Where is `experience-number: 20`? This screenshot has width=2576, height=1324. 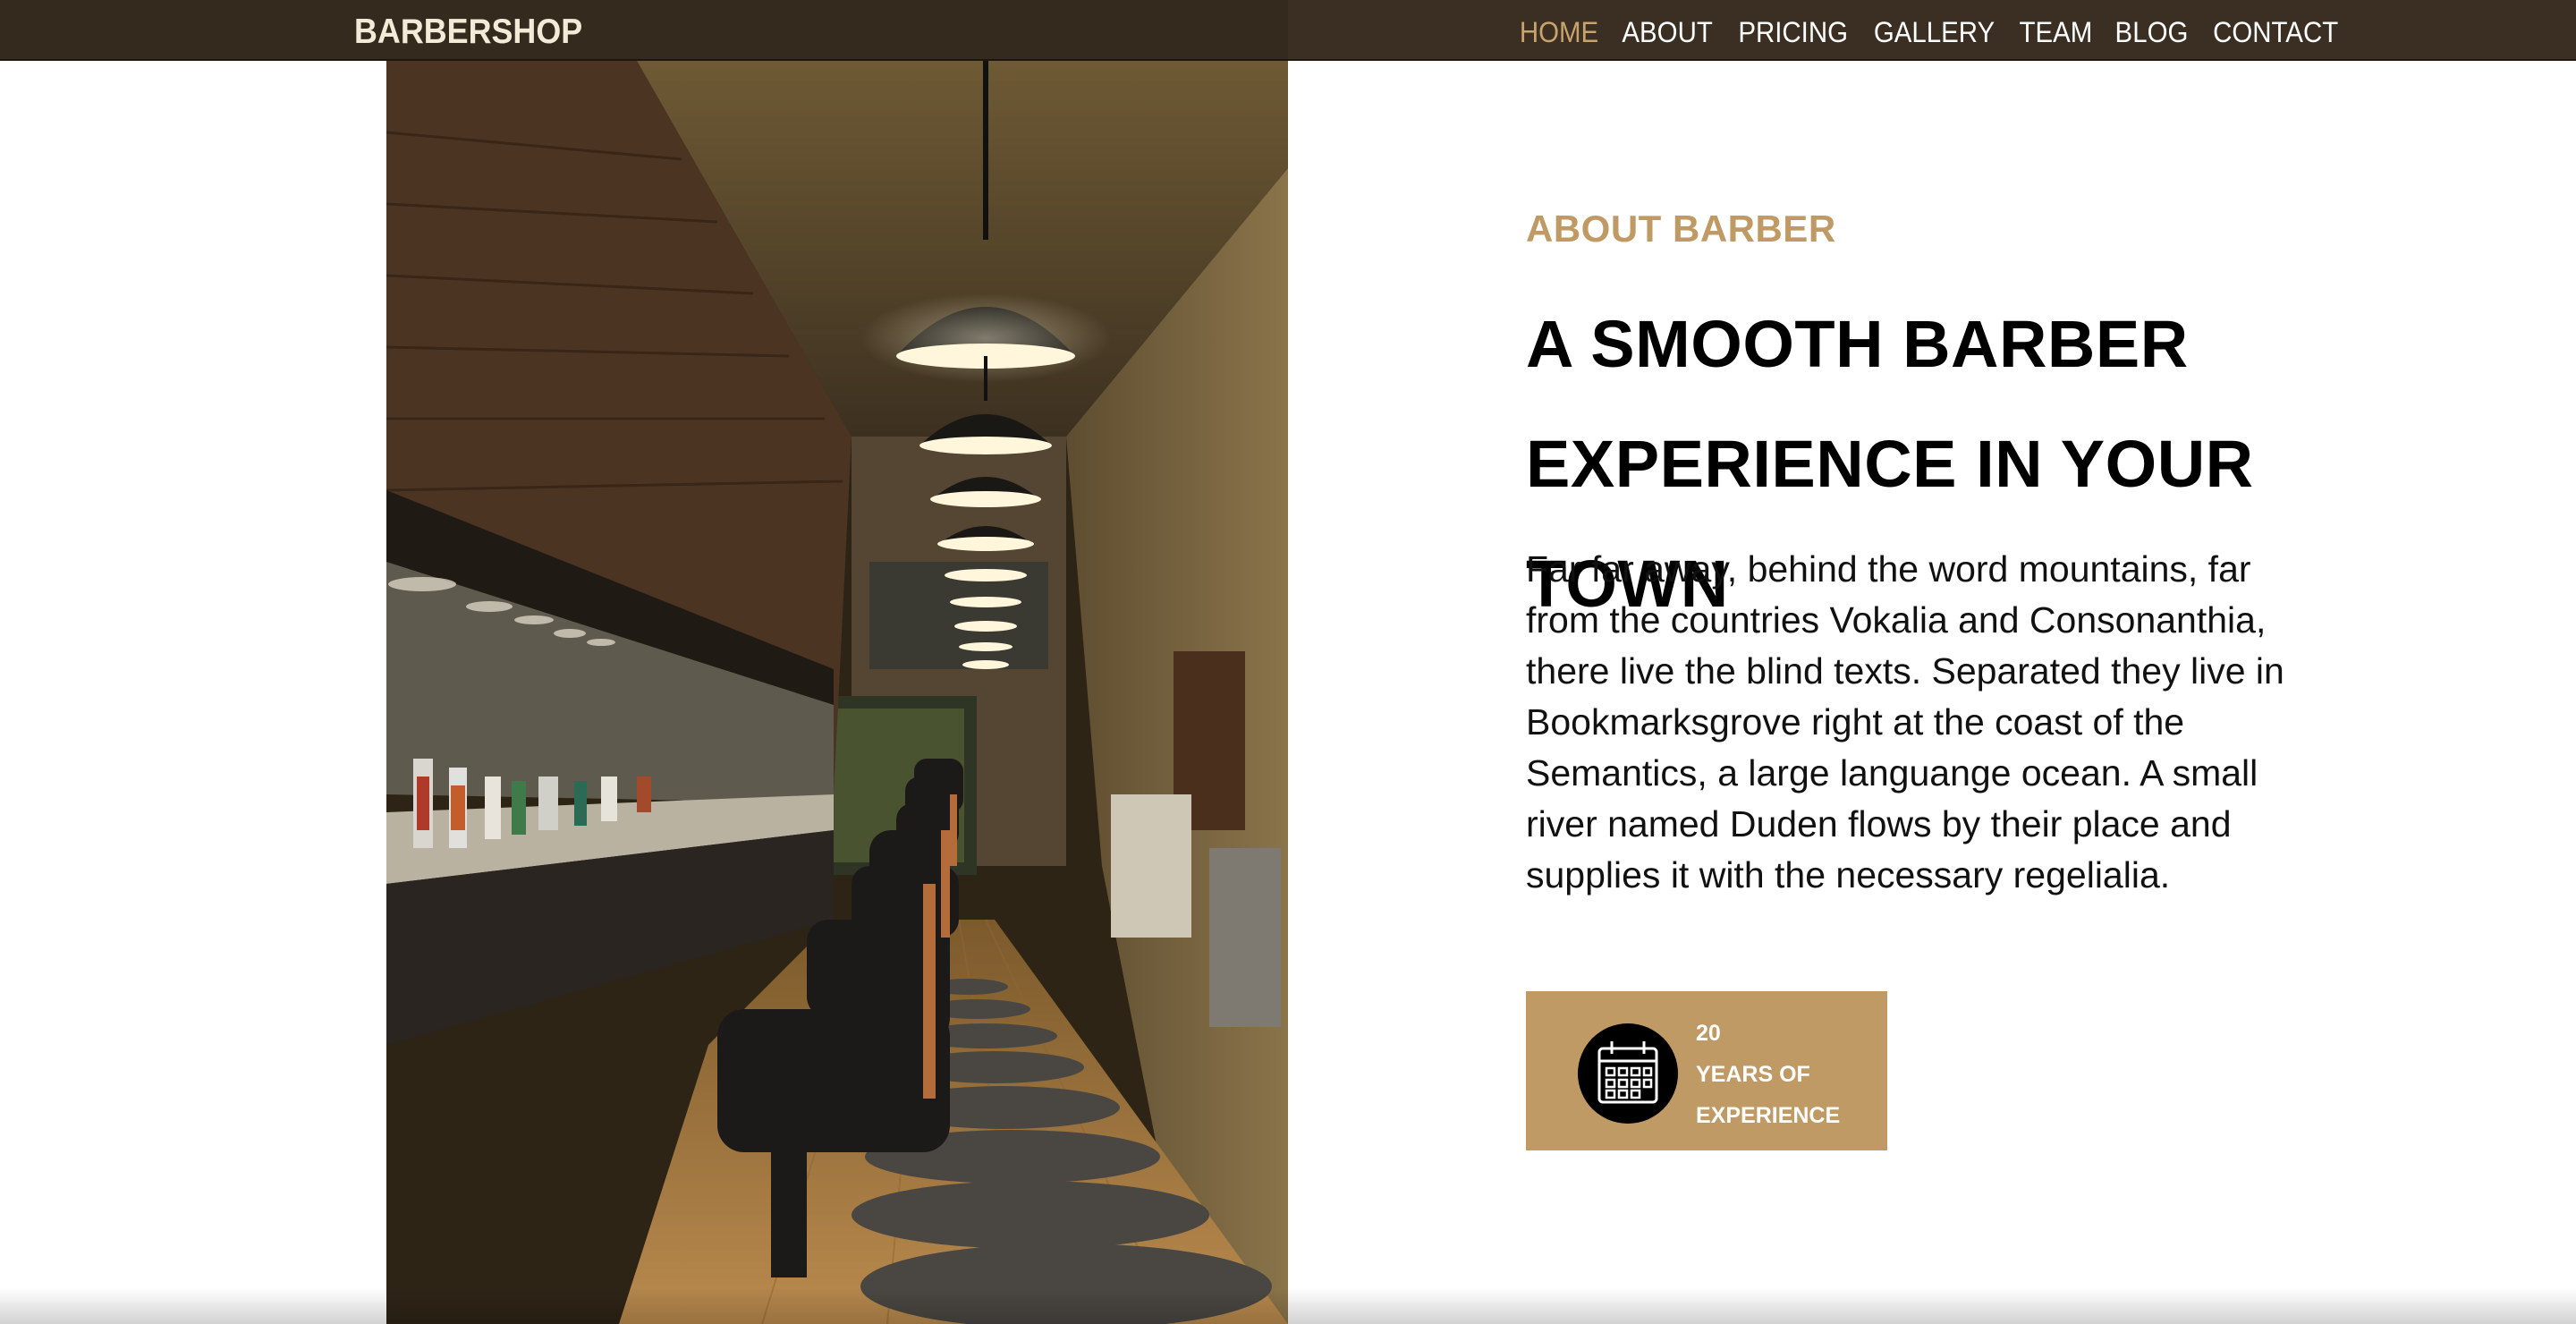 experience-number: 20 is located at coordinates (1708, 1033).